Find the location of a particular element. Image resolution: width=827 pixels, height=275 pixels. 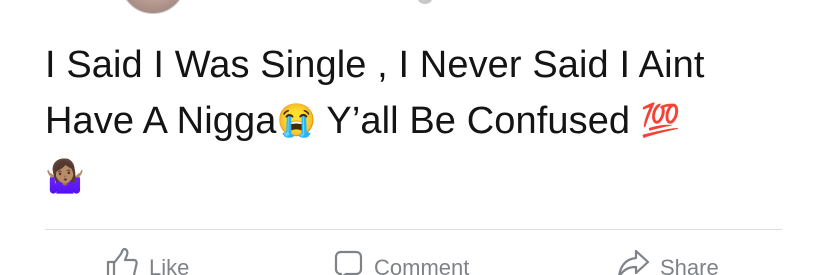

shrug-emoji: 🤷🏽‍♀️ is located at coordinates (65, 176).